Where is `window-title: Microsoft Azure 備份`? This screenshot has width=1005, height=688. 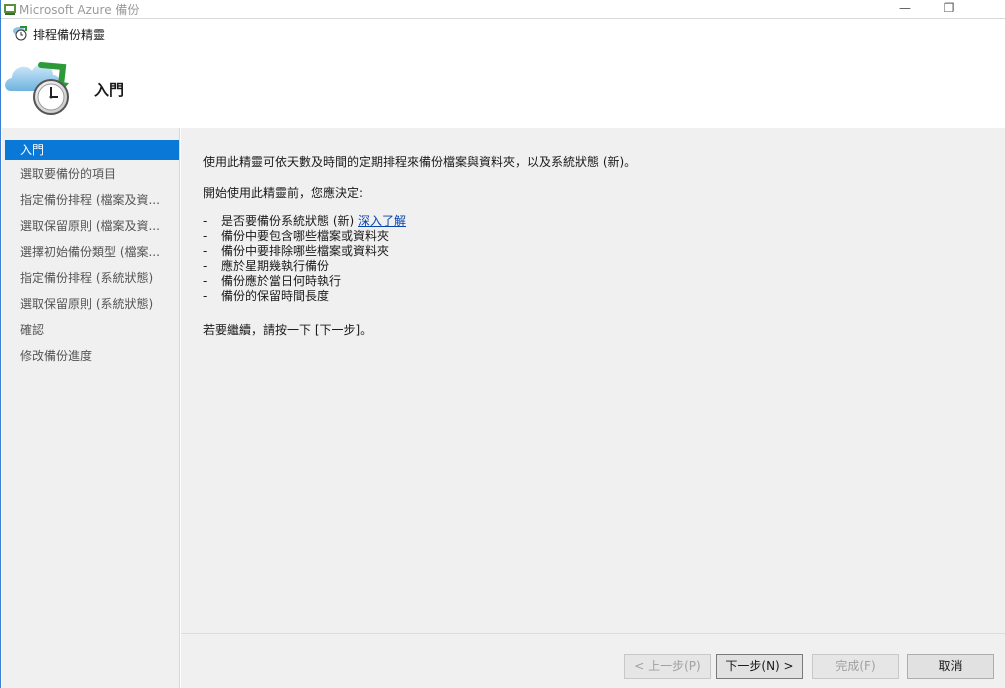
window-title: Microsoft Azure 備份 is located at coordinates (79, 10).